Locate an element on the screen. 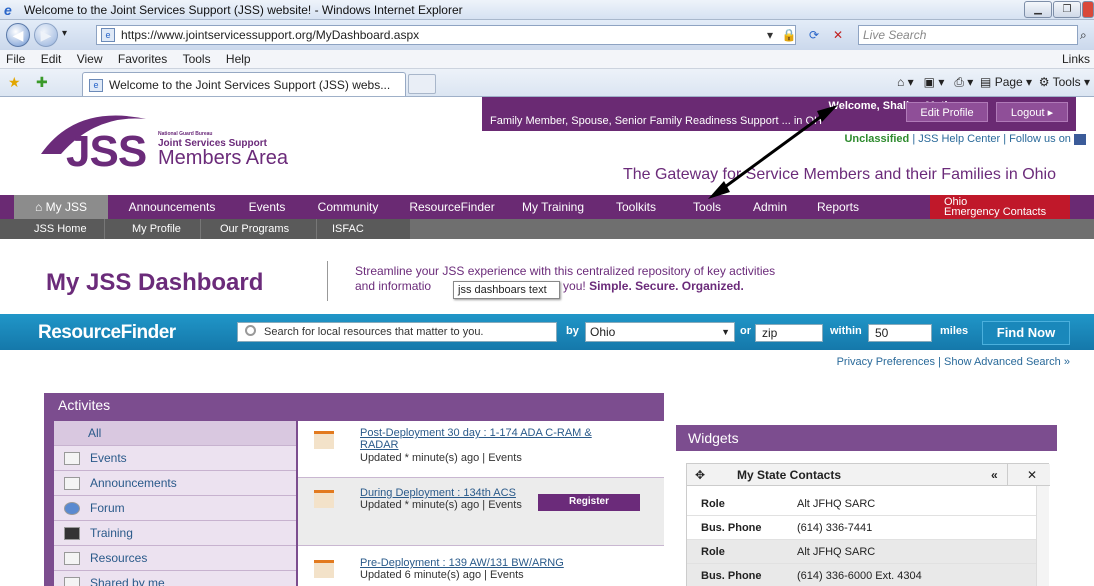 Image resolution: width=1094 pixels, height=586 pixels. maximize-button: ❐ is located at coordinates (1067, 9).